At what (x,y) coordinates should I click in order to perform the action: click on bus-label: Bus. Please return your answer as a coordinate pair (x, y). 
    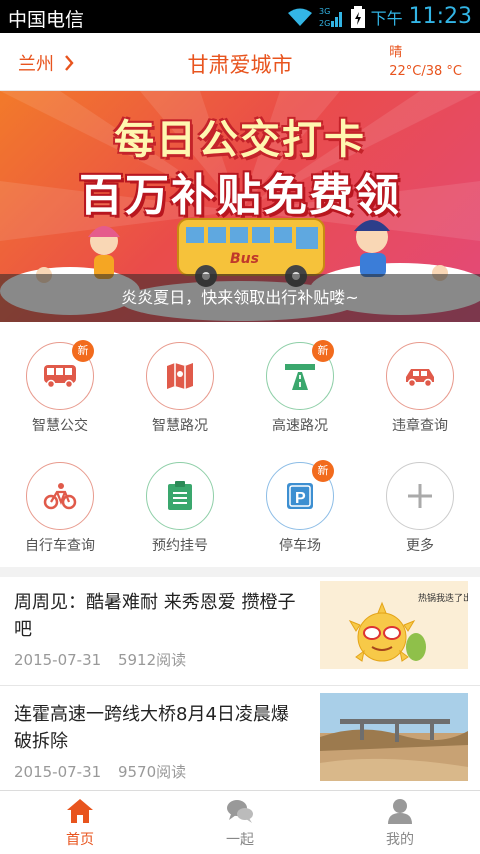
    Looking at the image, I should click on (244, 259).